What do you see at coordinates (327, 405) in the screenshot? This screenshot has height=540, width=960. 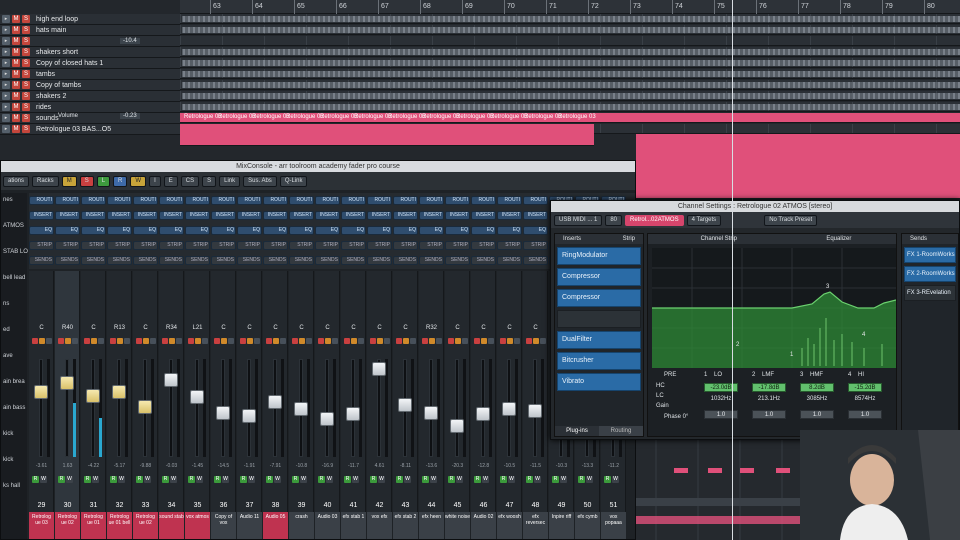 I see `channel-strip: C -16.9 R W 40 Audio 03` at bounding box center [327, 405].